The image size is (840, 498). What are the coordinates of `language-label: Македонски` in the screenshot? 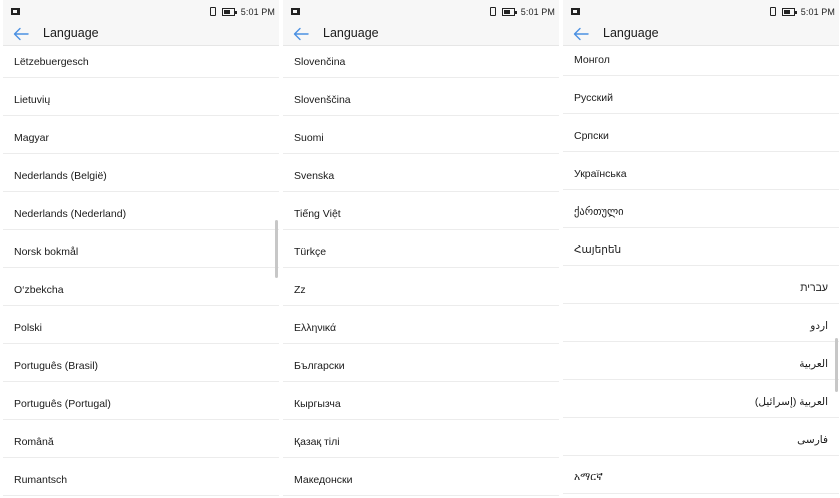 It's located at (323, 480).